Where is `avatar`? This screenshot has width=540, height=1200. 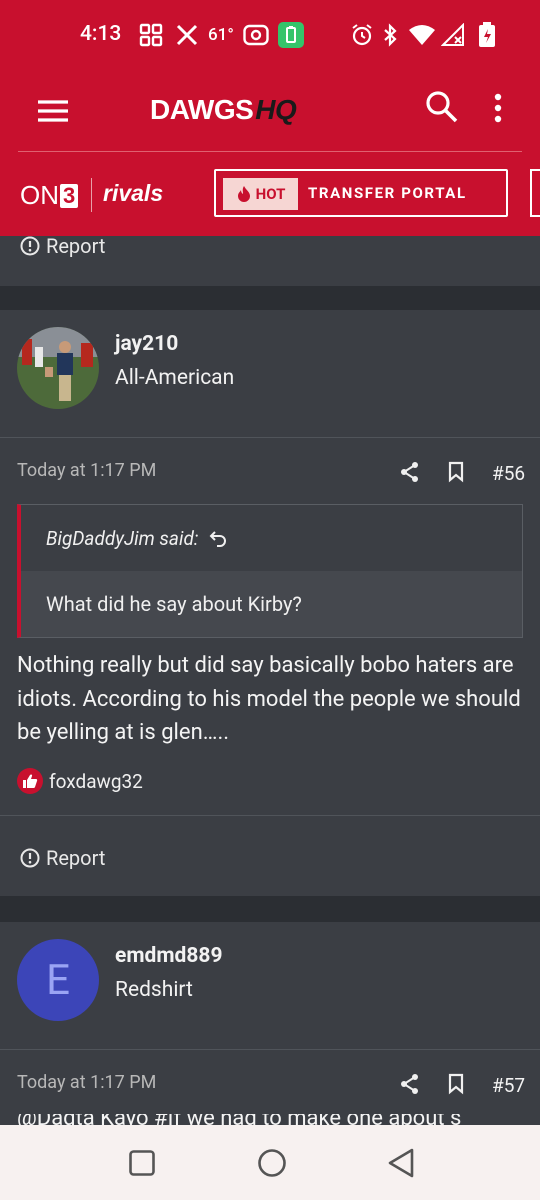 avatar is located at coordinates (58, 368).